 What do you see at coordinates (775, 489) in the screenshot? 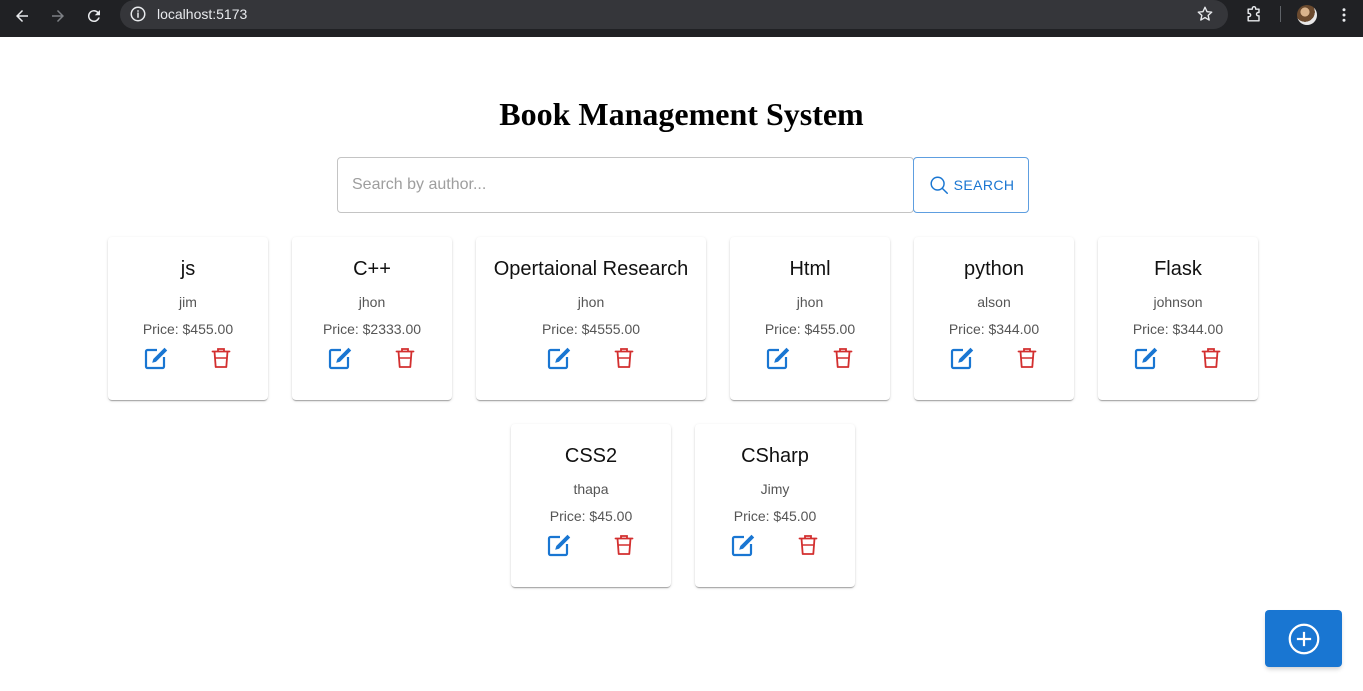
I see `book-author: Jimy` at bounding box center [775, 489].